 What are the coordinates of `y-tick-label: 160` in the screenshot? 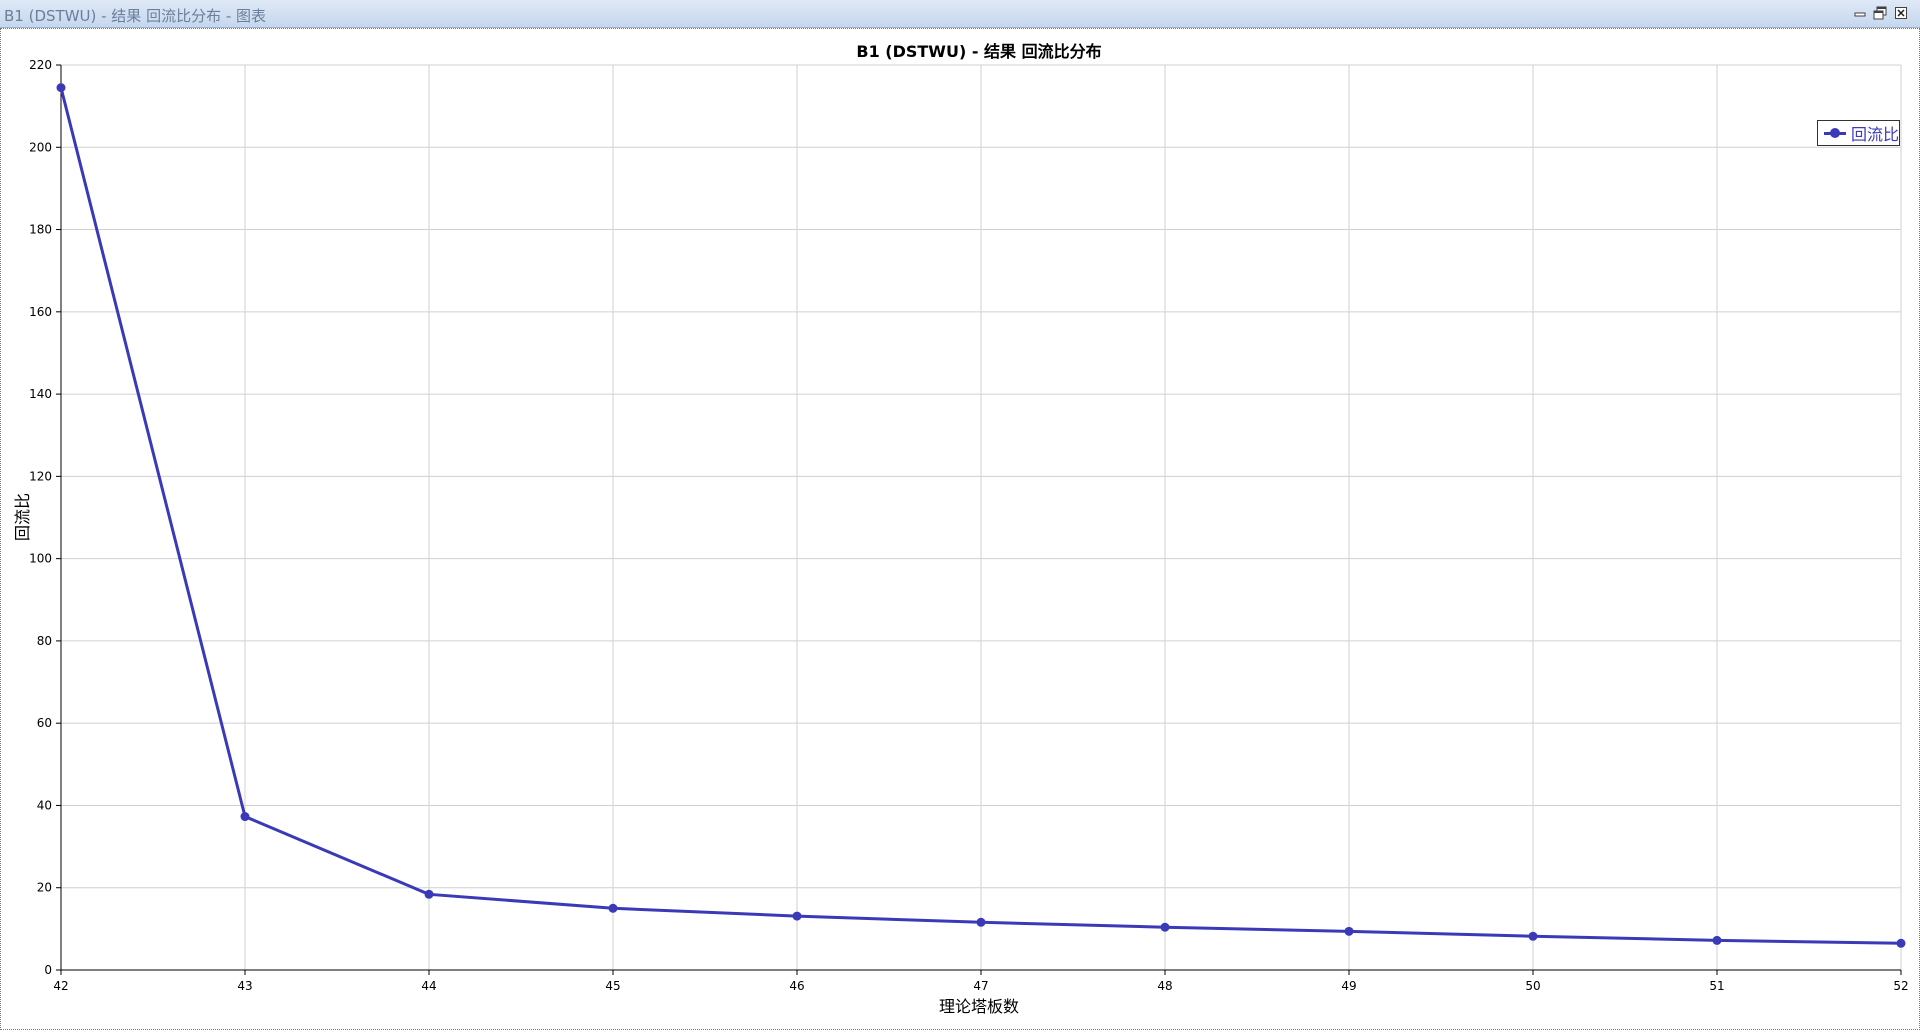 It's located at (40, 312).